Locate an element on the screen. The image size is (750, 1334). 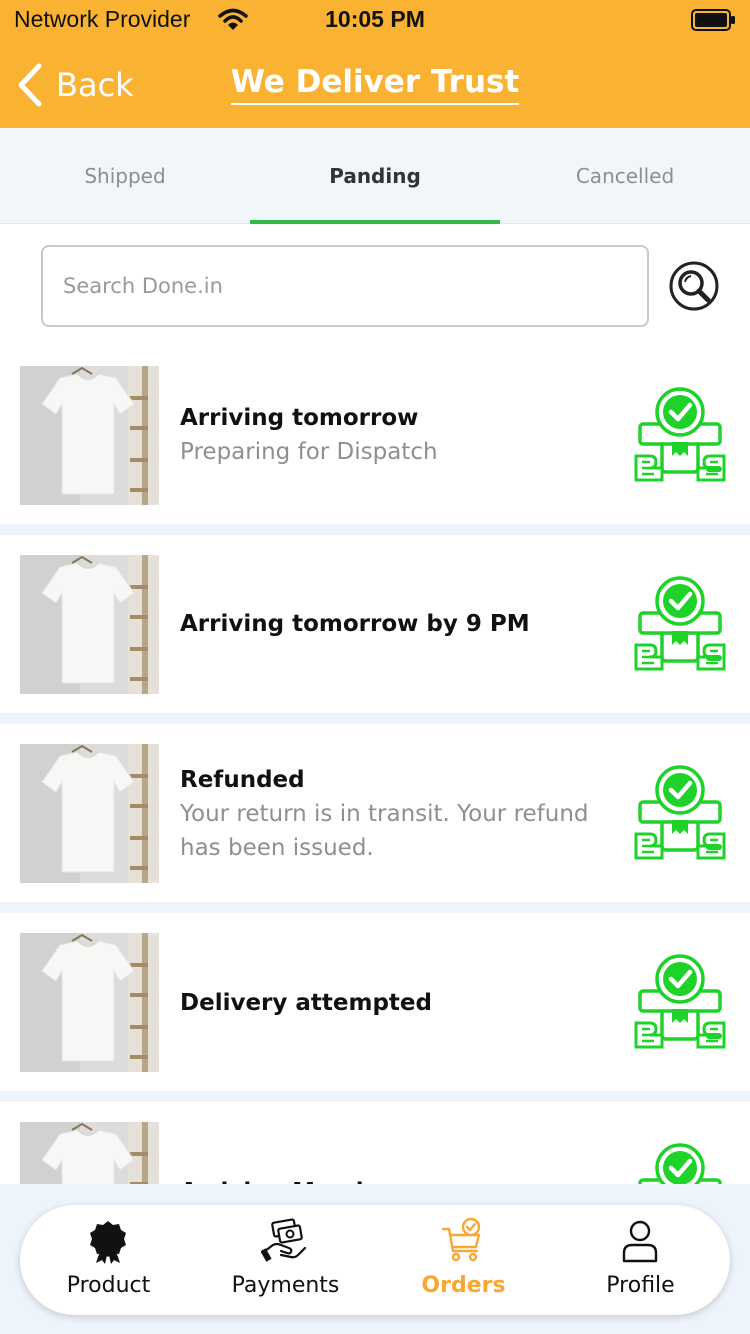
tab-product: Product is located at coordinates (108, 1260).